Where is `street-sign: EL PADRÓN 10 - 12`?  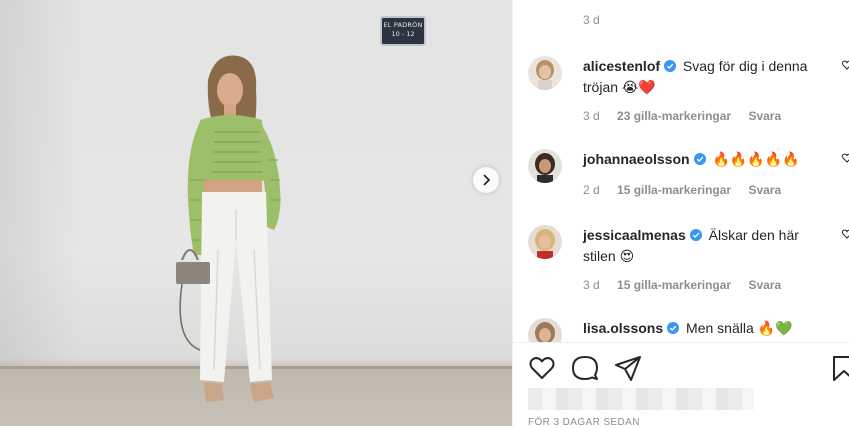
street-sign: EL PADRÓN 10 - 12 is located at coordinates (403, 31).